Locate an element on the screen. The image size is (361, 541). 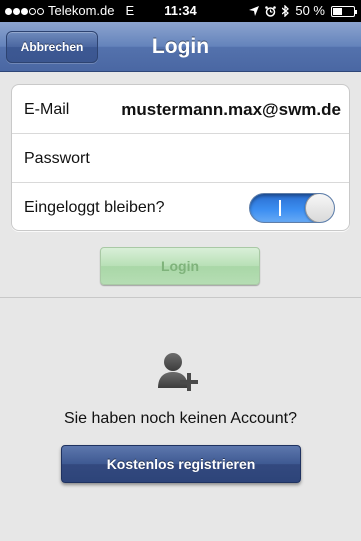
battery-percent: 50 % is located at coordinates (310, 10).